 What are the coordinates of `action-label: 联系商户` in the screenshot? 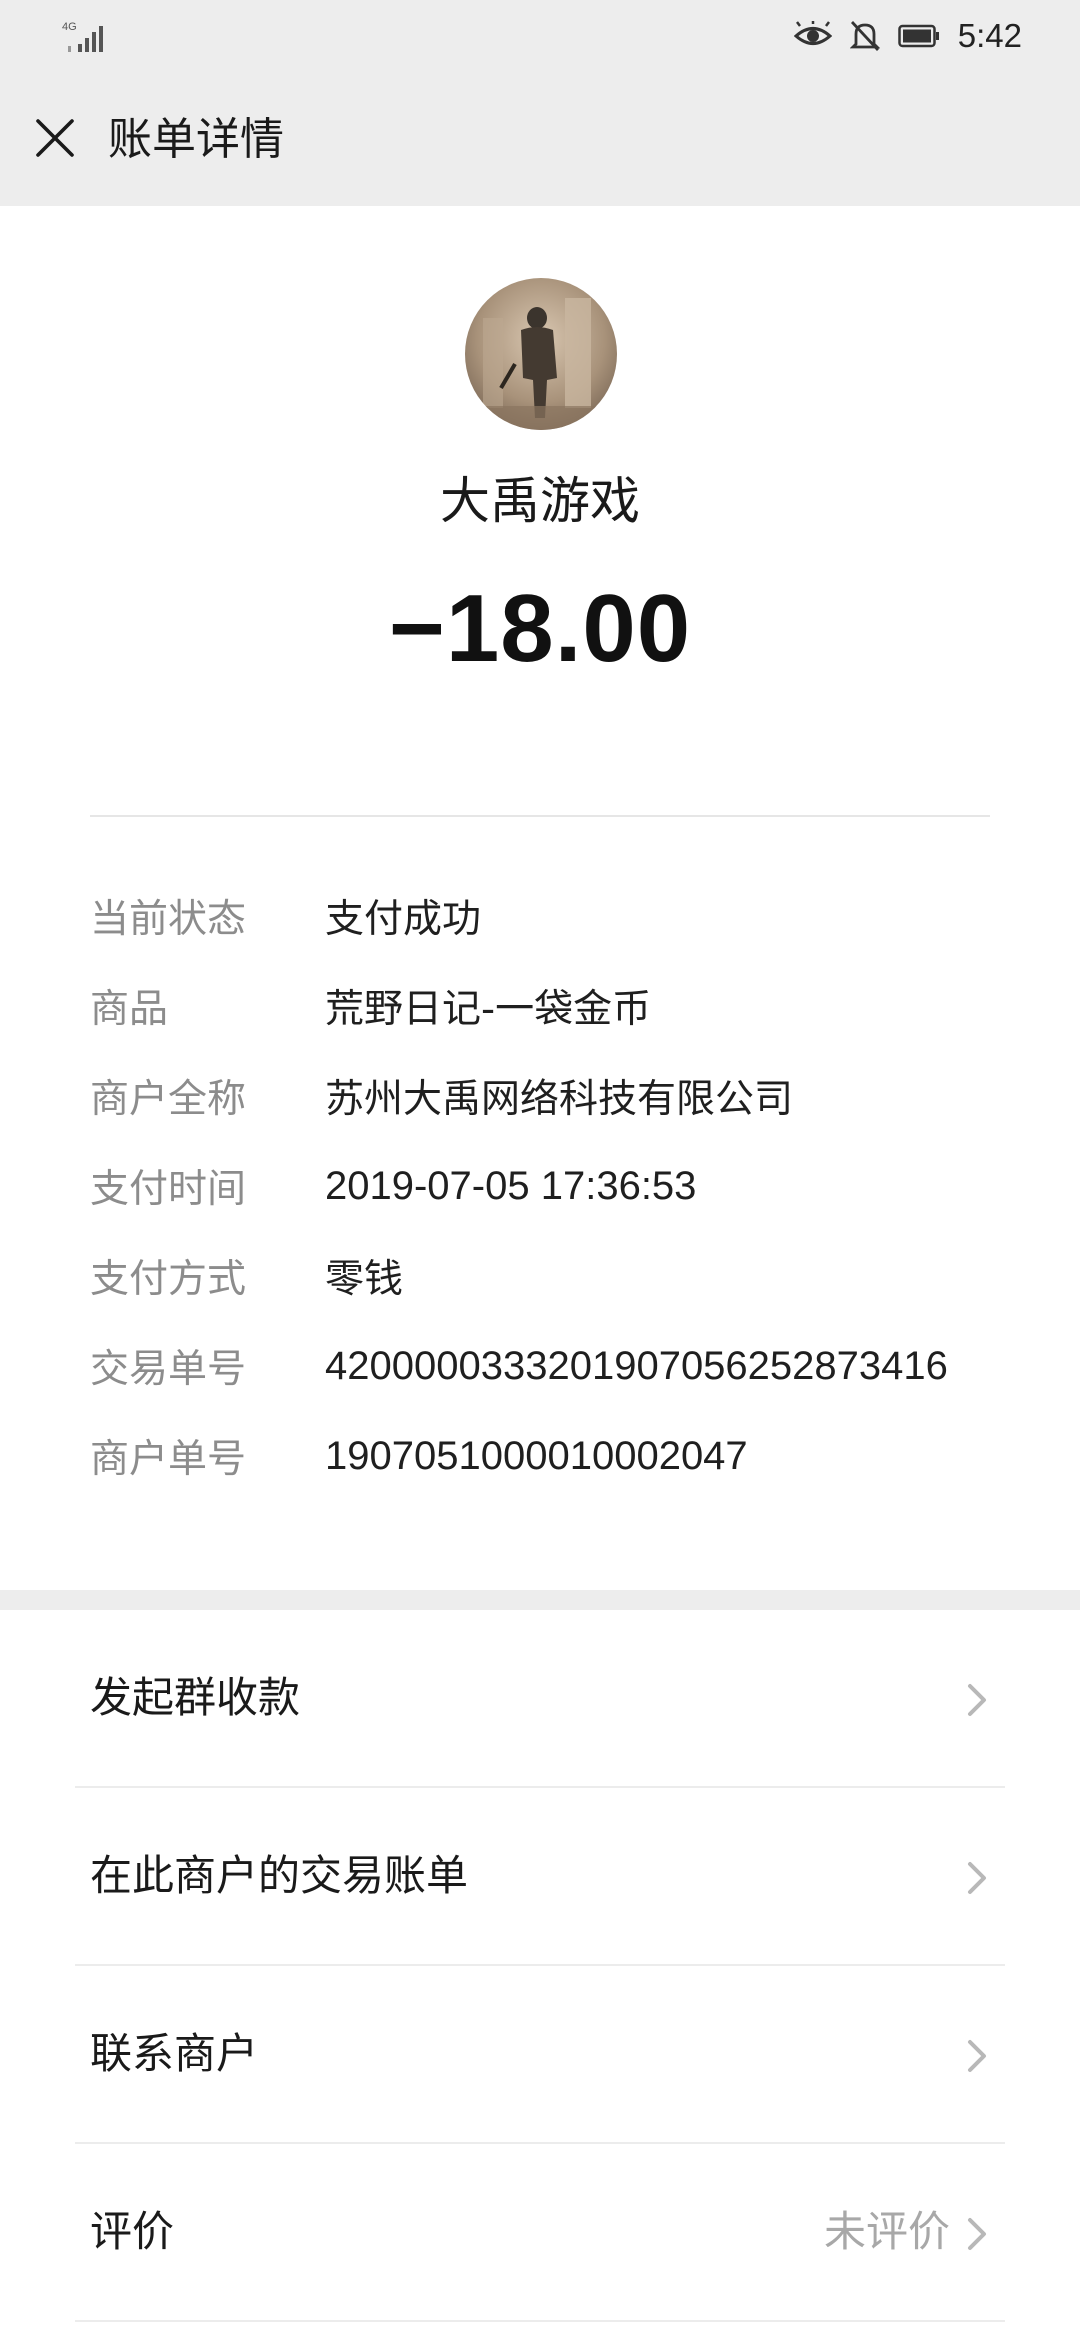 It's located at (174, 2053).